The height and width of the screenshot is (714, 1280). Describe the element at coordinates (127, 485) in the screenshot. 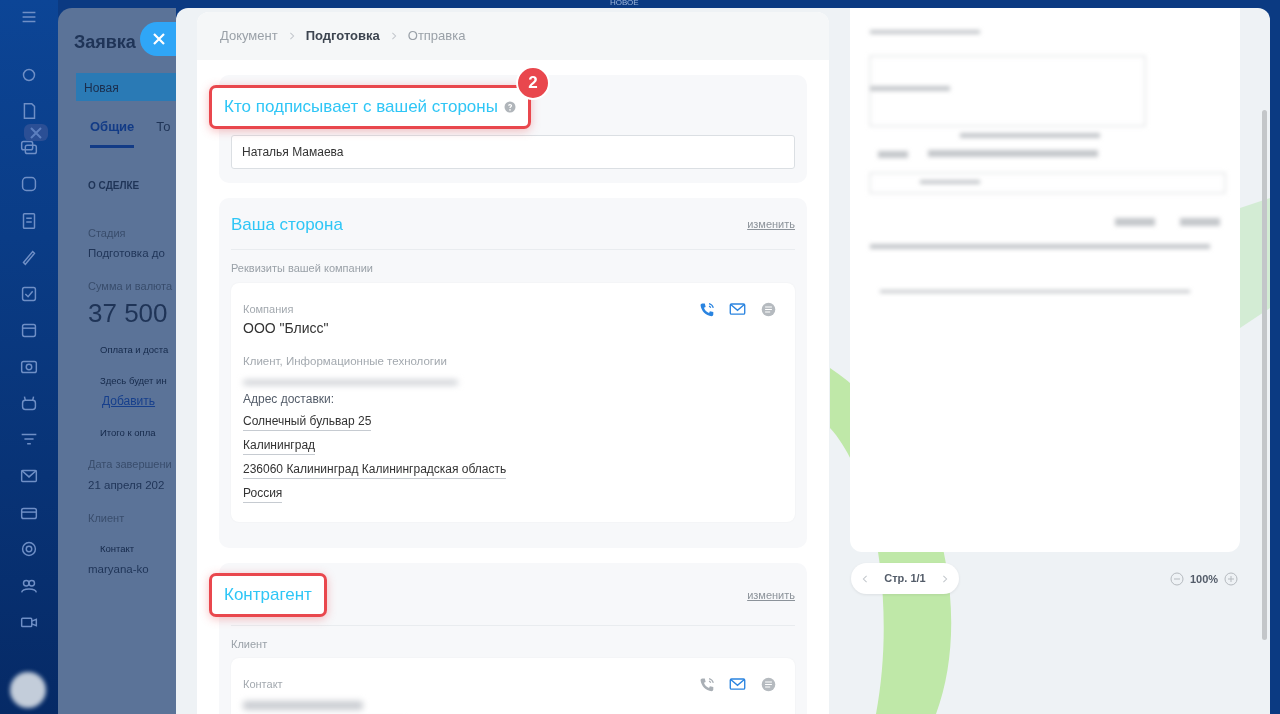

I see `field-value: 21 апреля 202` at that location.